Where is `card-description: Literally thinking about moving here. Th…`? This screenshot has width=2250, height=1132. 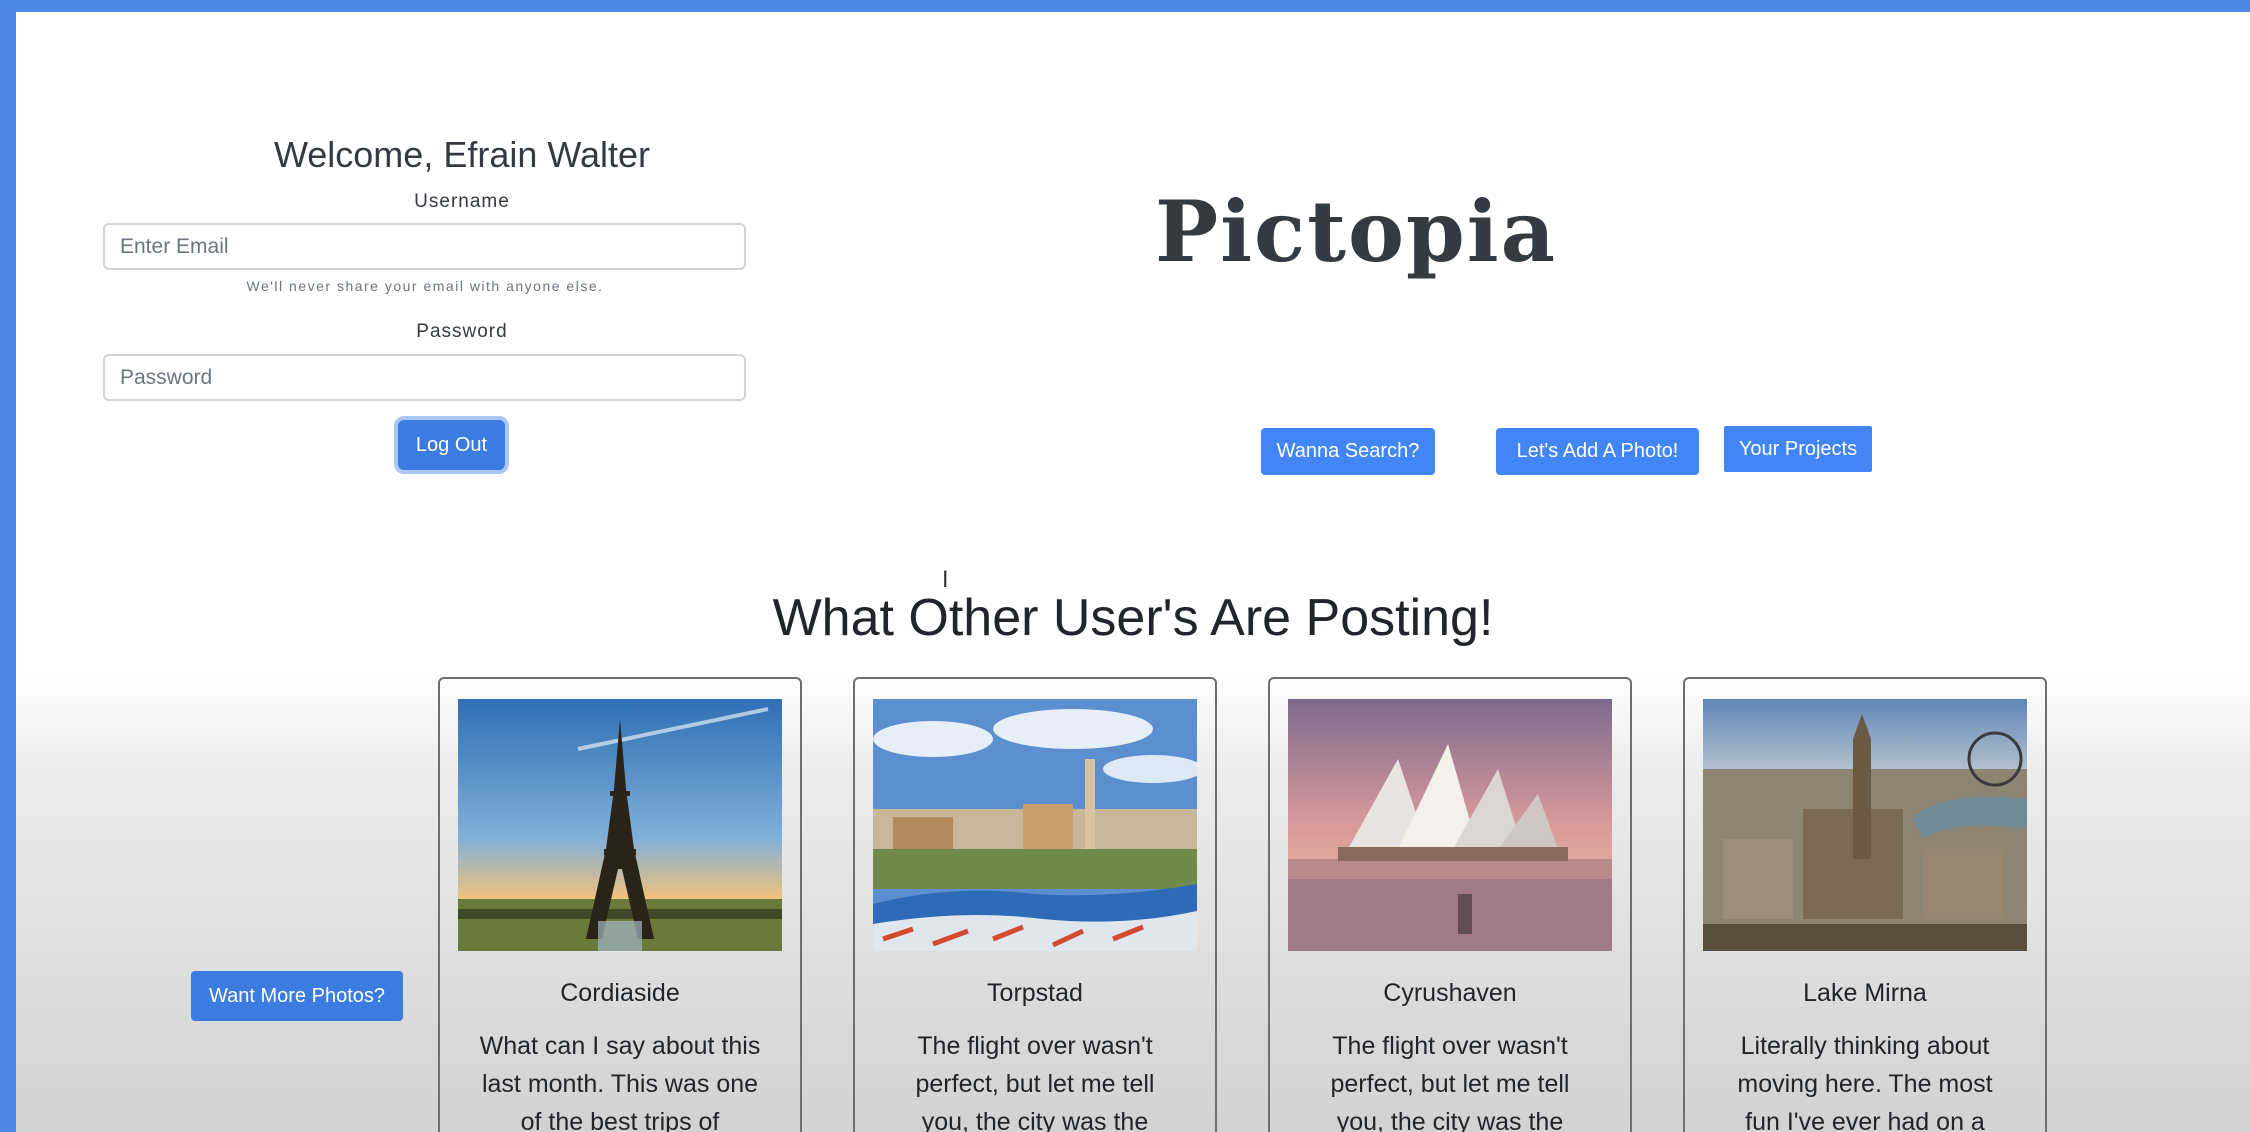 card-description: Literally thinking about moving here. Th… is located at coordinates (1865, 1082).